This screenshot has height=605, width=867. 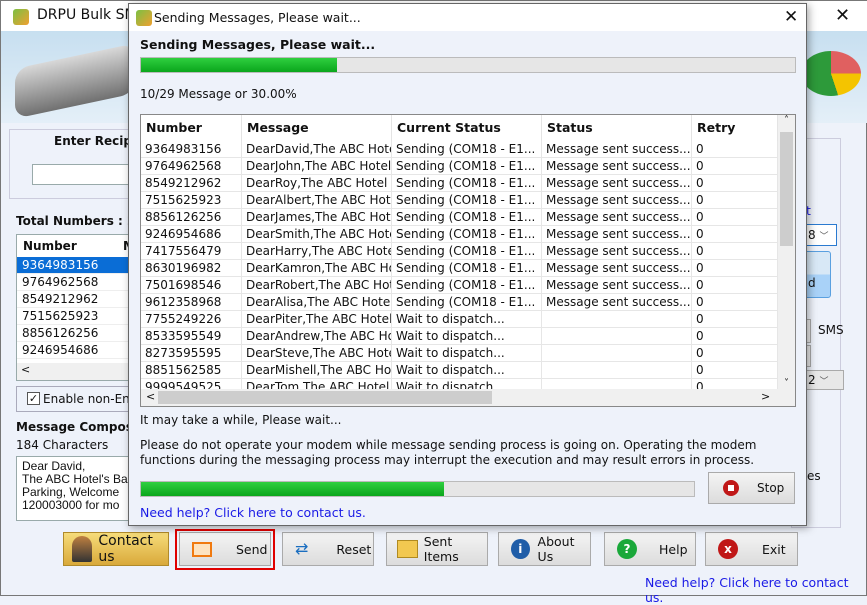 I want to click on number-row: 9764962568, so click(x=74, y=282).